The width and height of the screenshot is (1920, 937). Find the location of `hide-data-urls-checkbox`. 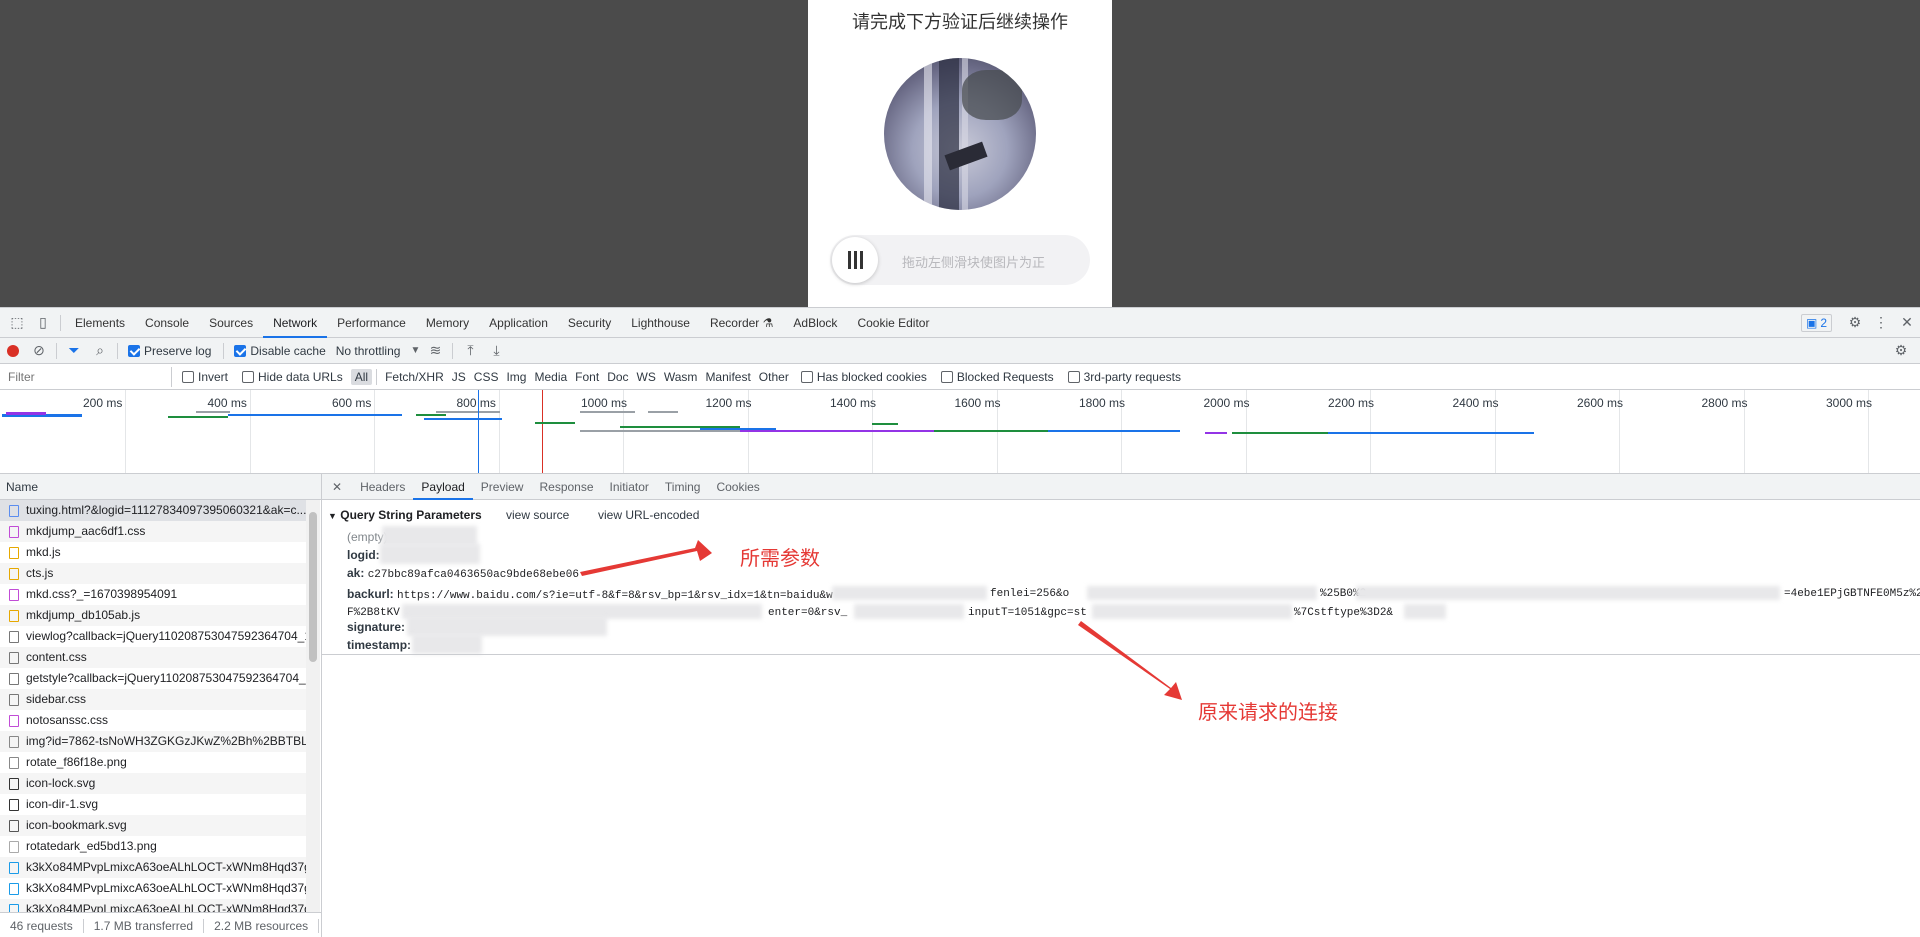

hide-data-urls-checkbox is located at coordinates (248, 376).